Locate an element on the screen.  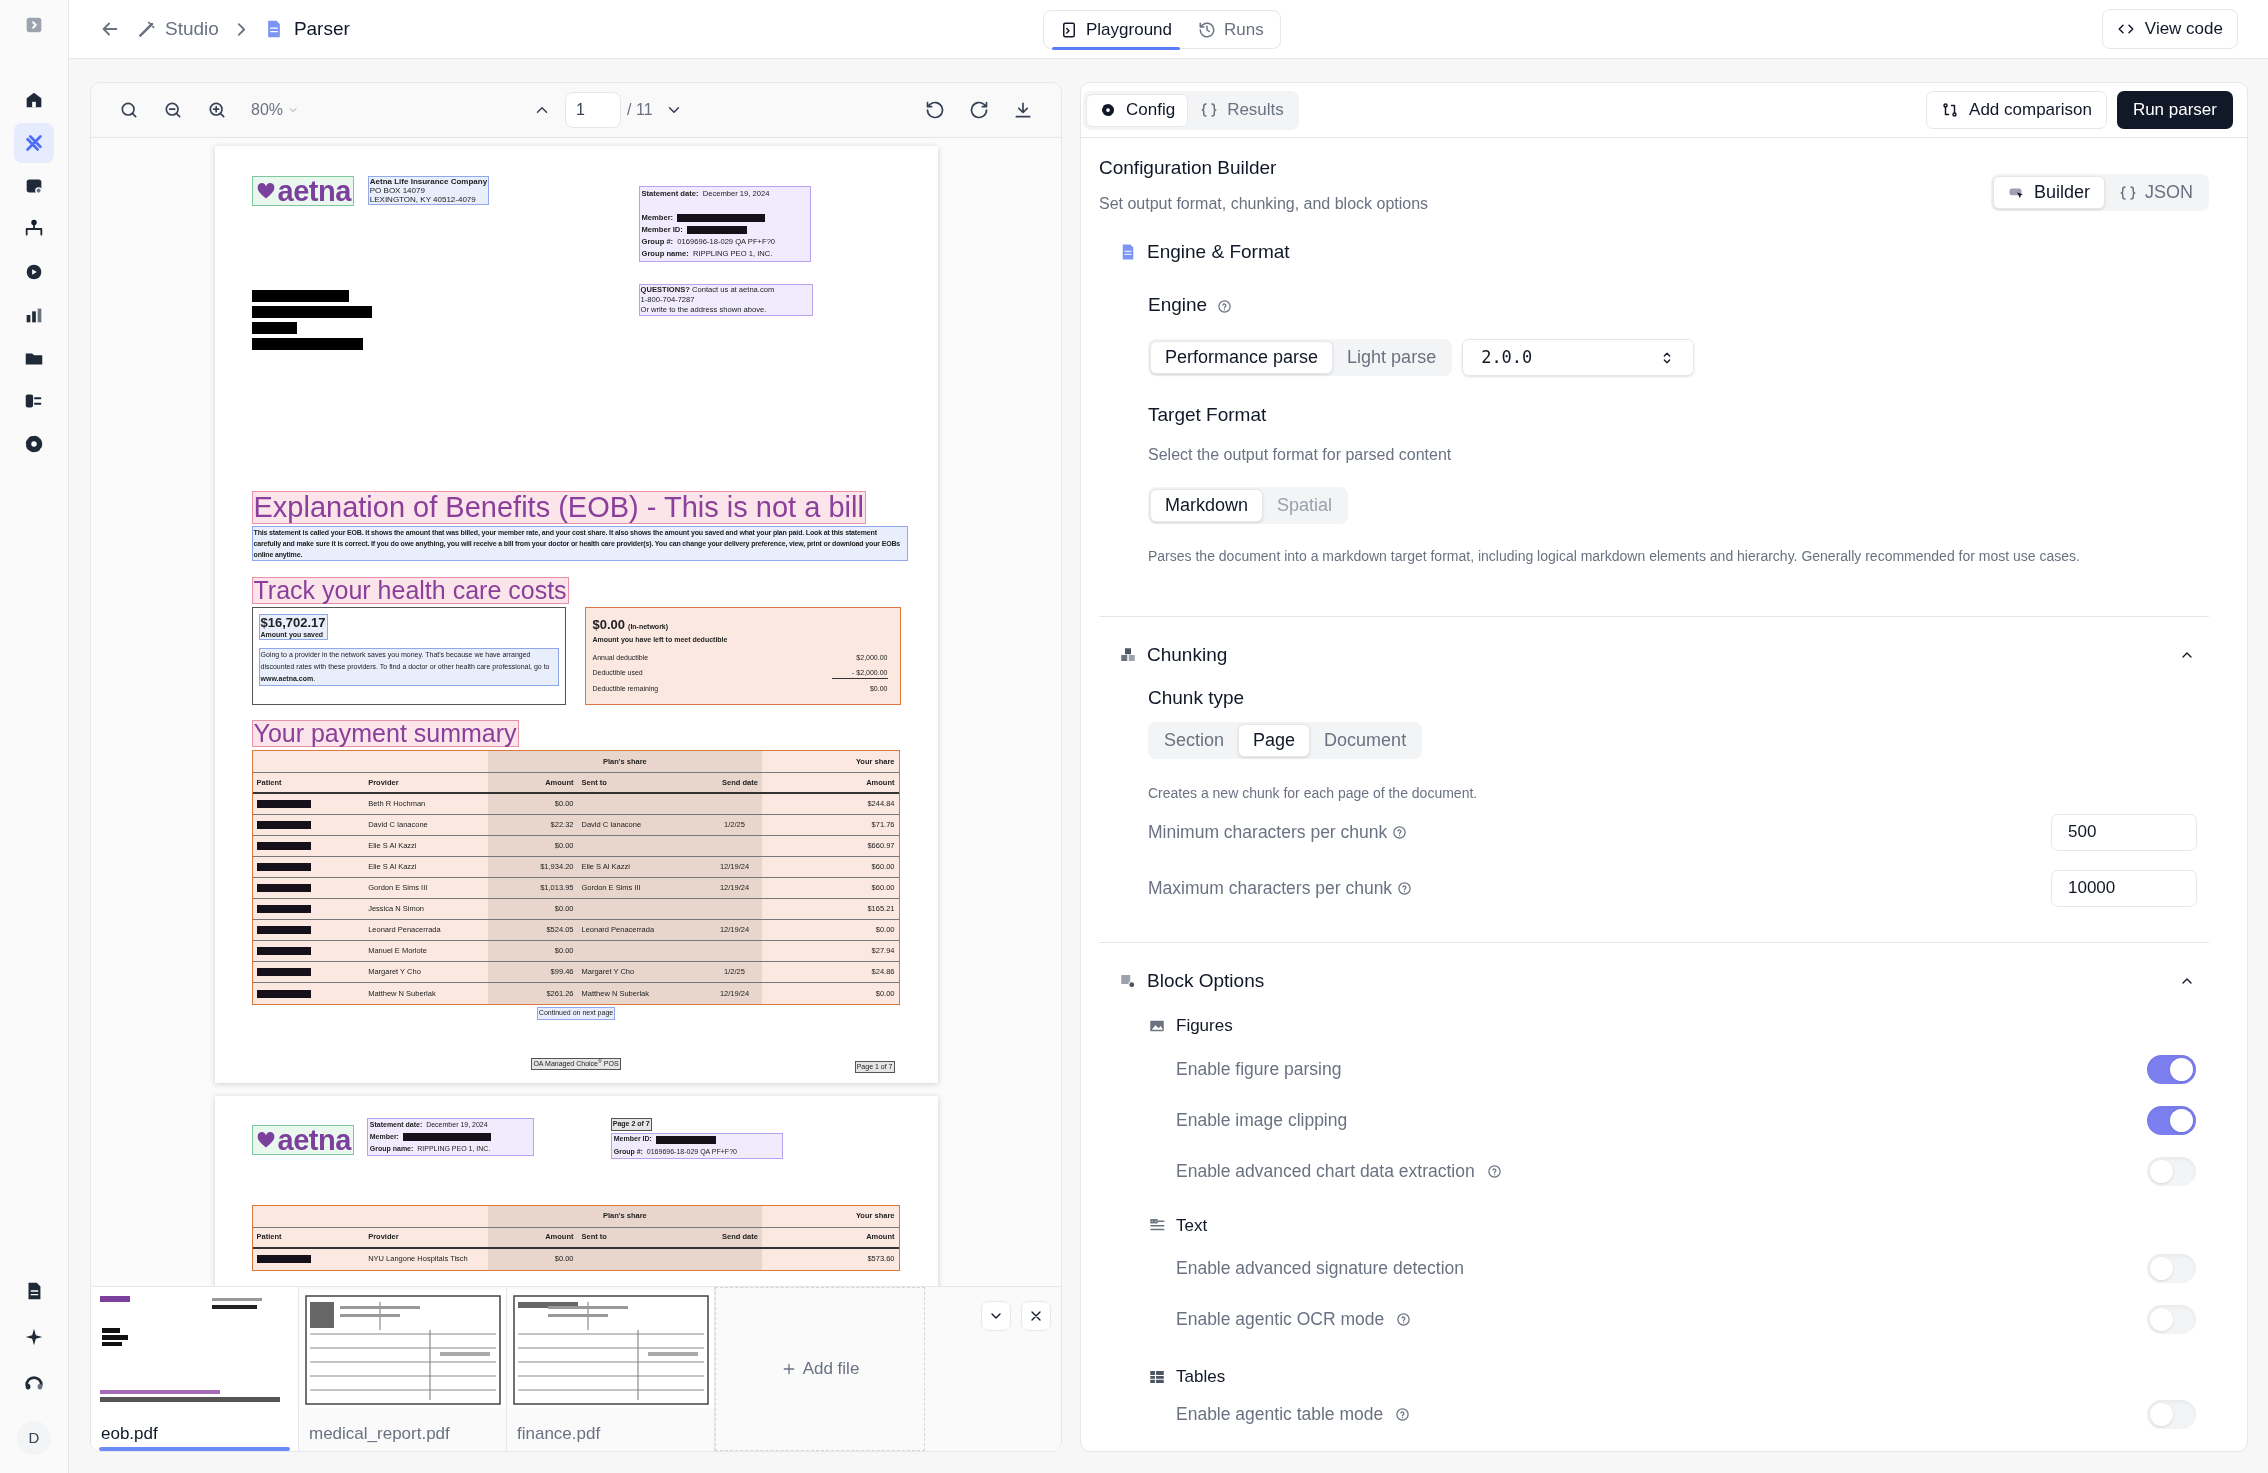
address-line: LEXINGTON, KY 40512-4079 is located at coordinates (423, 199).